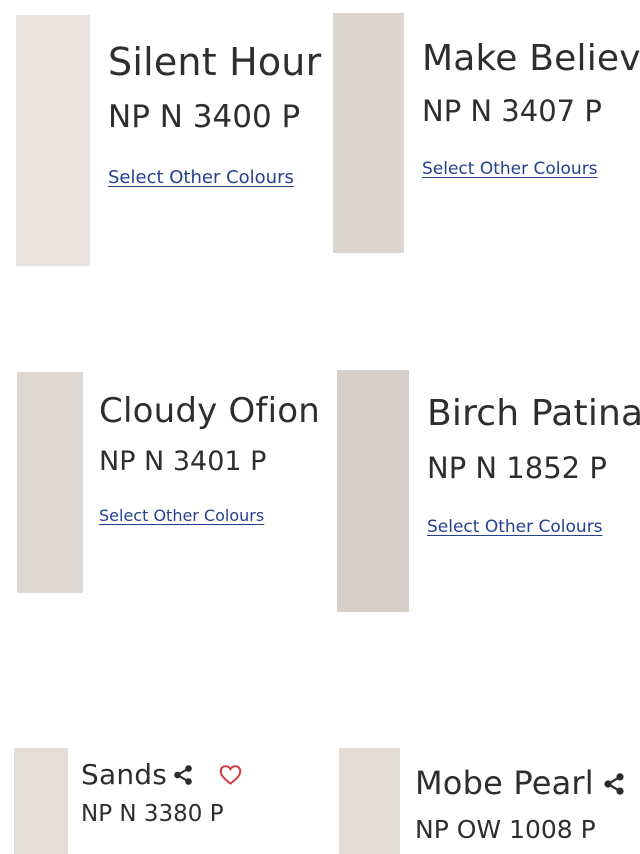 Image resolution: width=640 pixels, height=854 pixels. Describe the element at coordinates (504, 783) in the screenshot. I see `colour-name: Mobe Pearl` at that location.